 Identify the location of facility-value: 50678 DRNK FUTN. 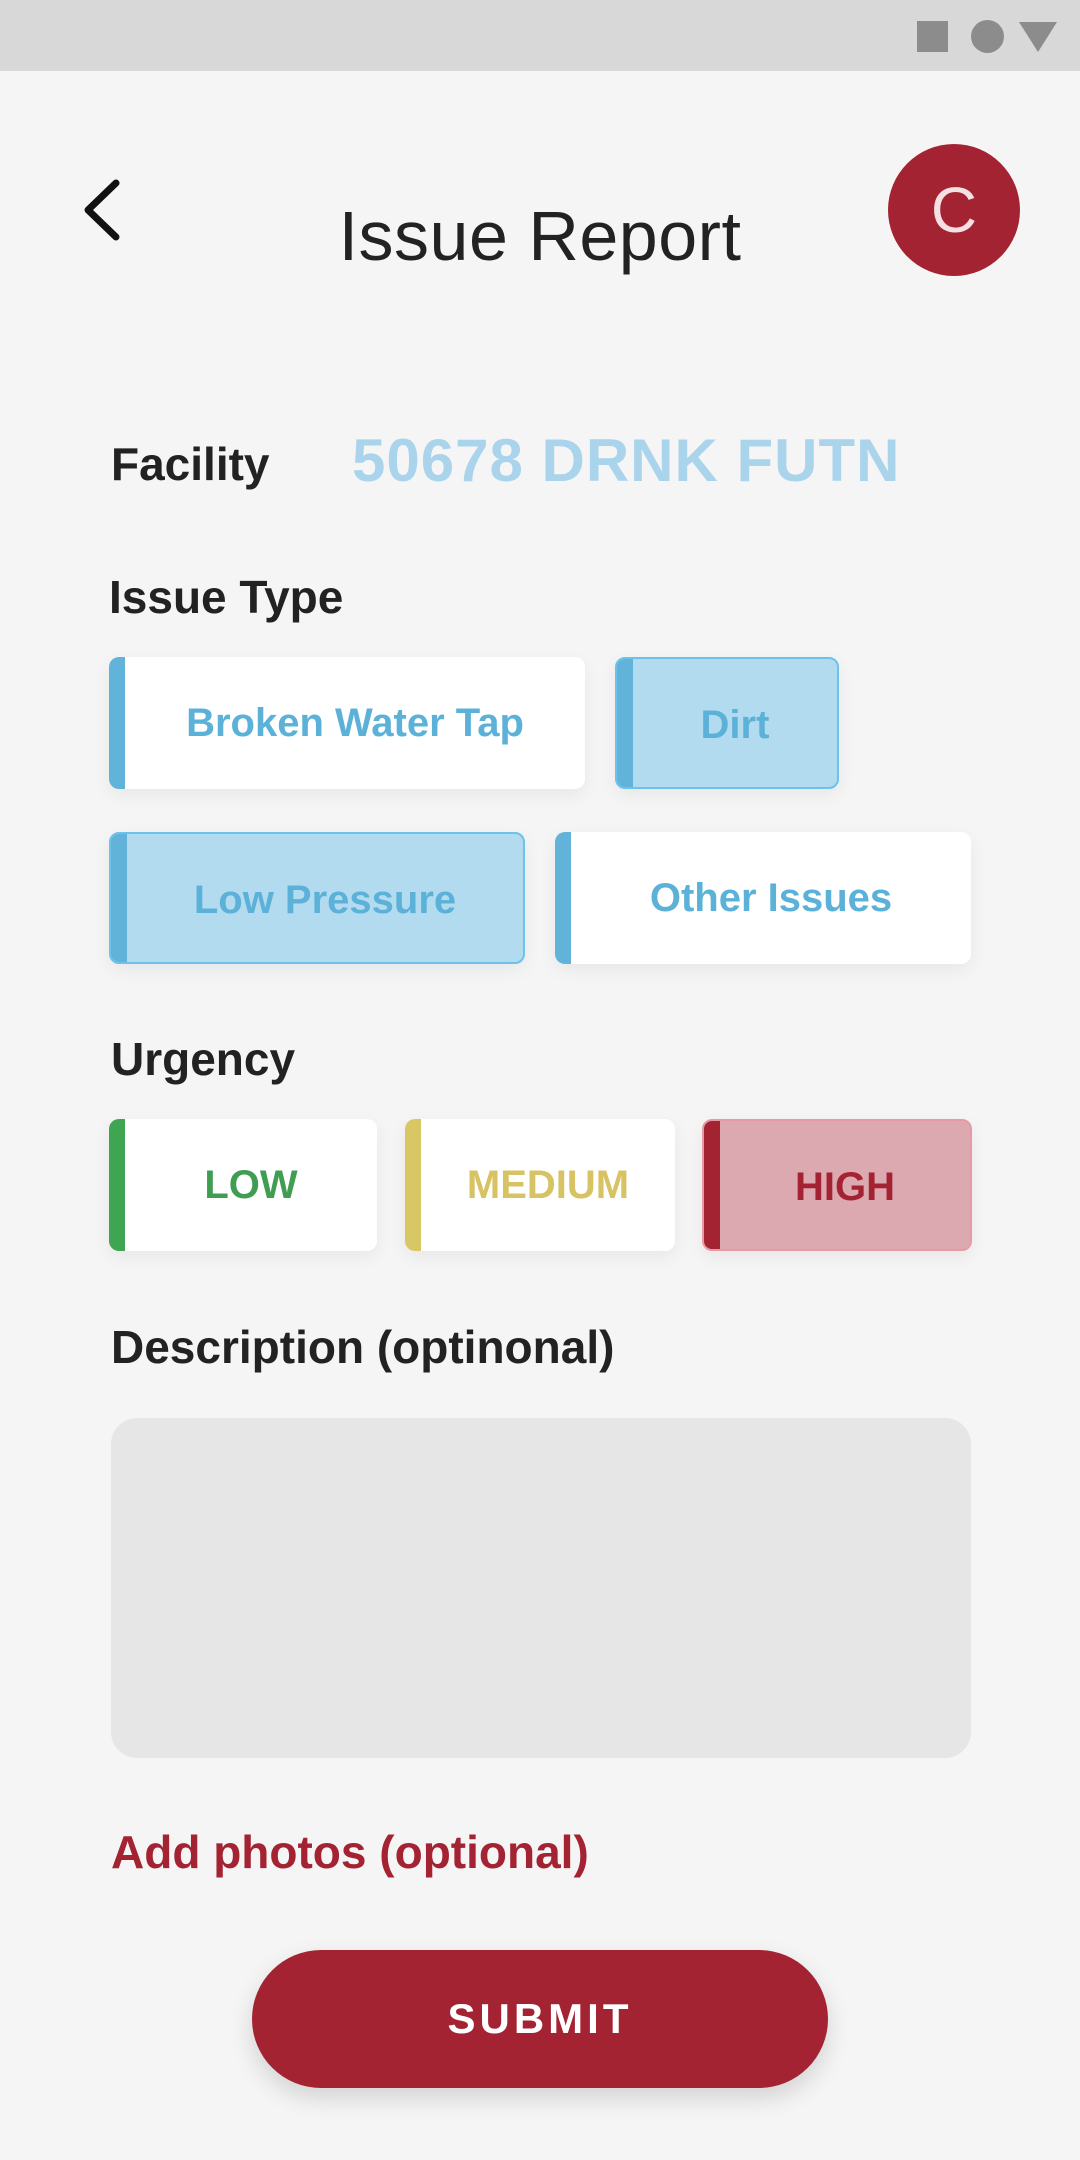
(626, 460).